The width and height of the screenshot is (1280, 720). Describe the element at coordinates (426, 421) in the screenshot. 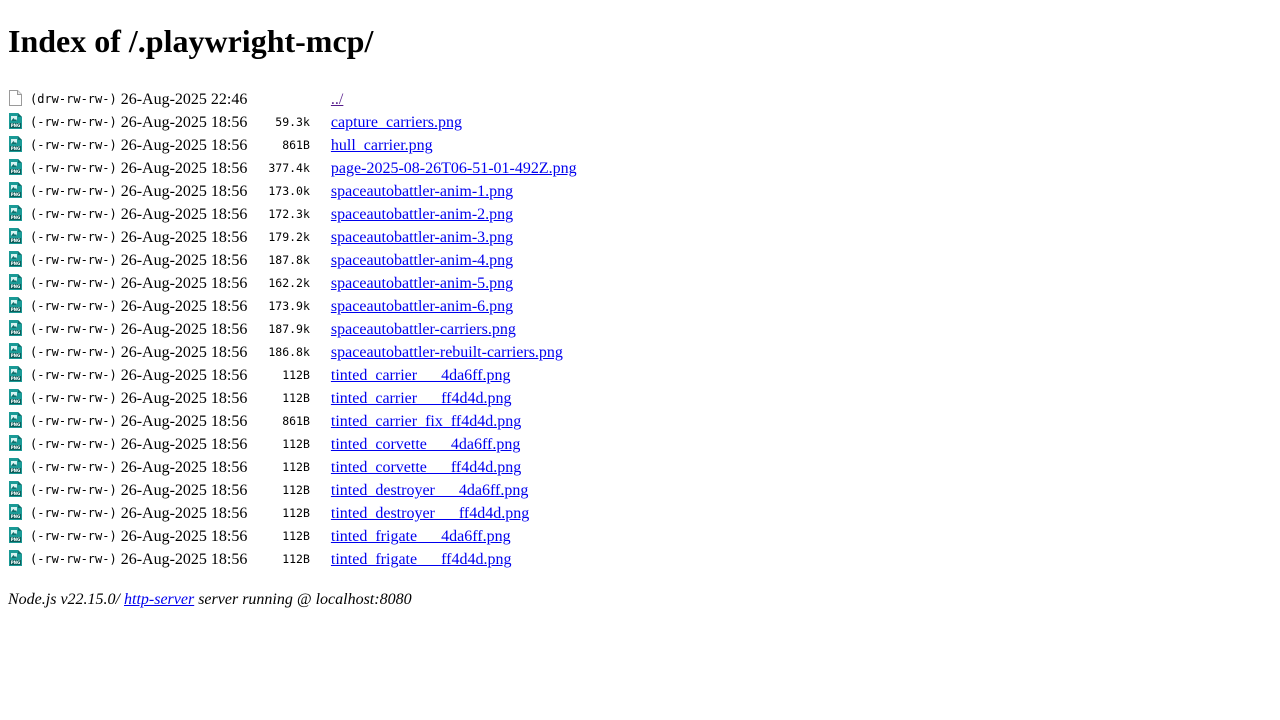

I see `file-link: tinted_carrier_fix_ff4d4d.png` at that location.